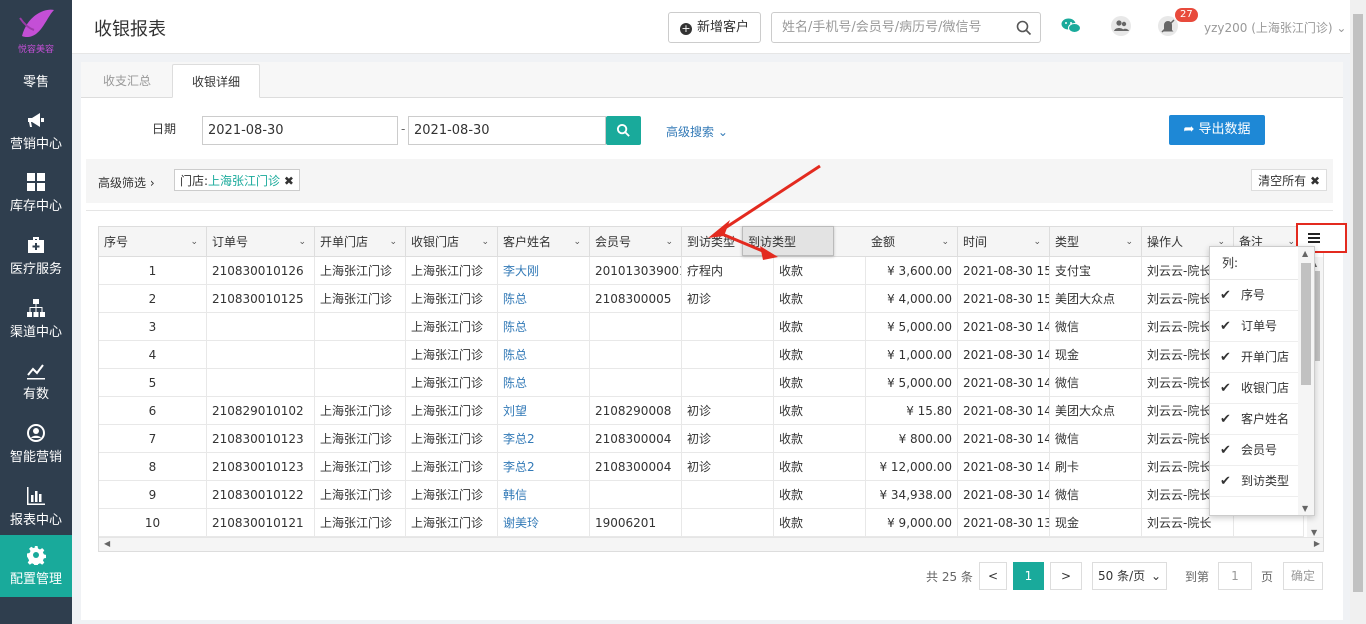 The width and height of the screenshot is (1366, 624). What do you see at coordinates (107, 543) in the screenshot?
I see `scroll-left-icon: ◀` at bounding box center [107, 543].